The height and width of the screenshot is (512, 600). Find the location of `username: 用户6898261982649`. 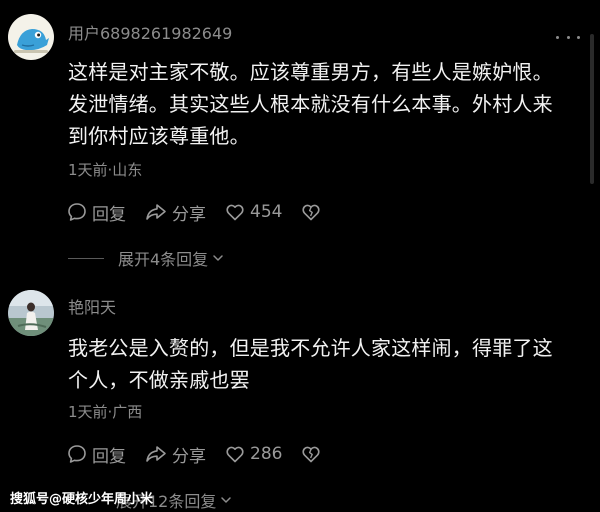

username: 用户6898261982649 is located at coordinates (150, 32).